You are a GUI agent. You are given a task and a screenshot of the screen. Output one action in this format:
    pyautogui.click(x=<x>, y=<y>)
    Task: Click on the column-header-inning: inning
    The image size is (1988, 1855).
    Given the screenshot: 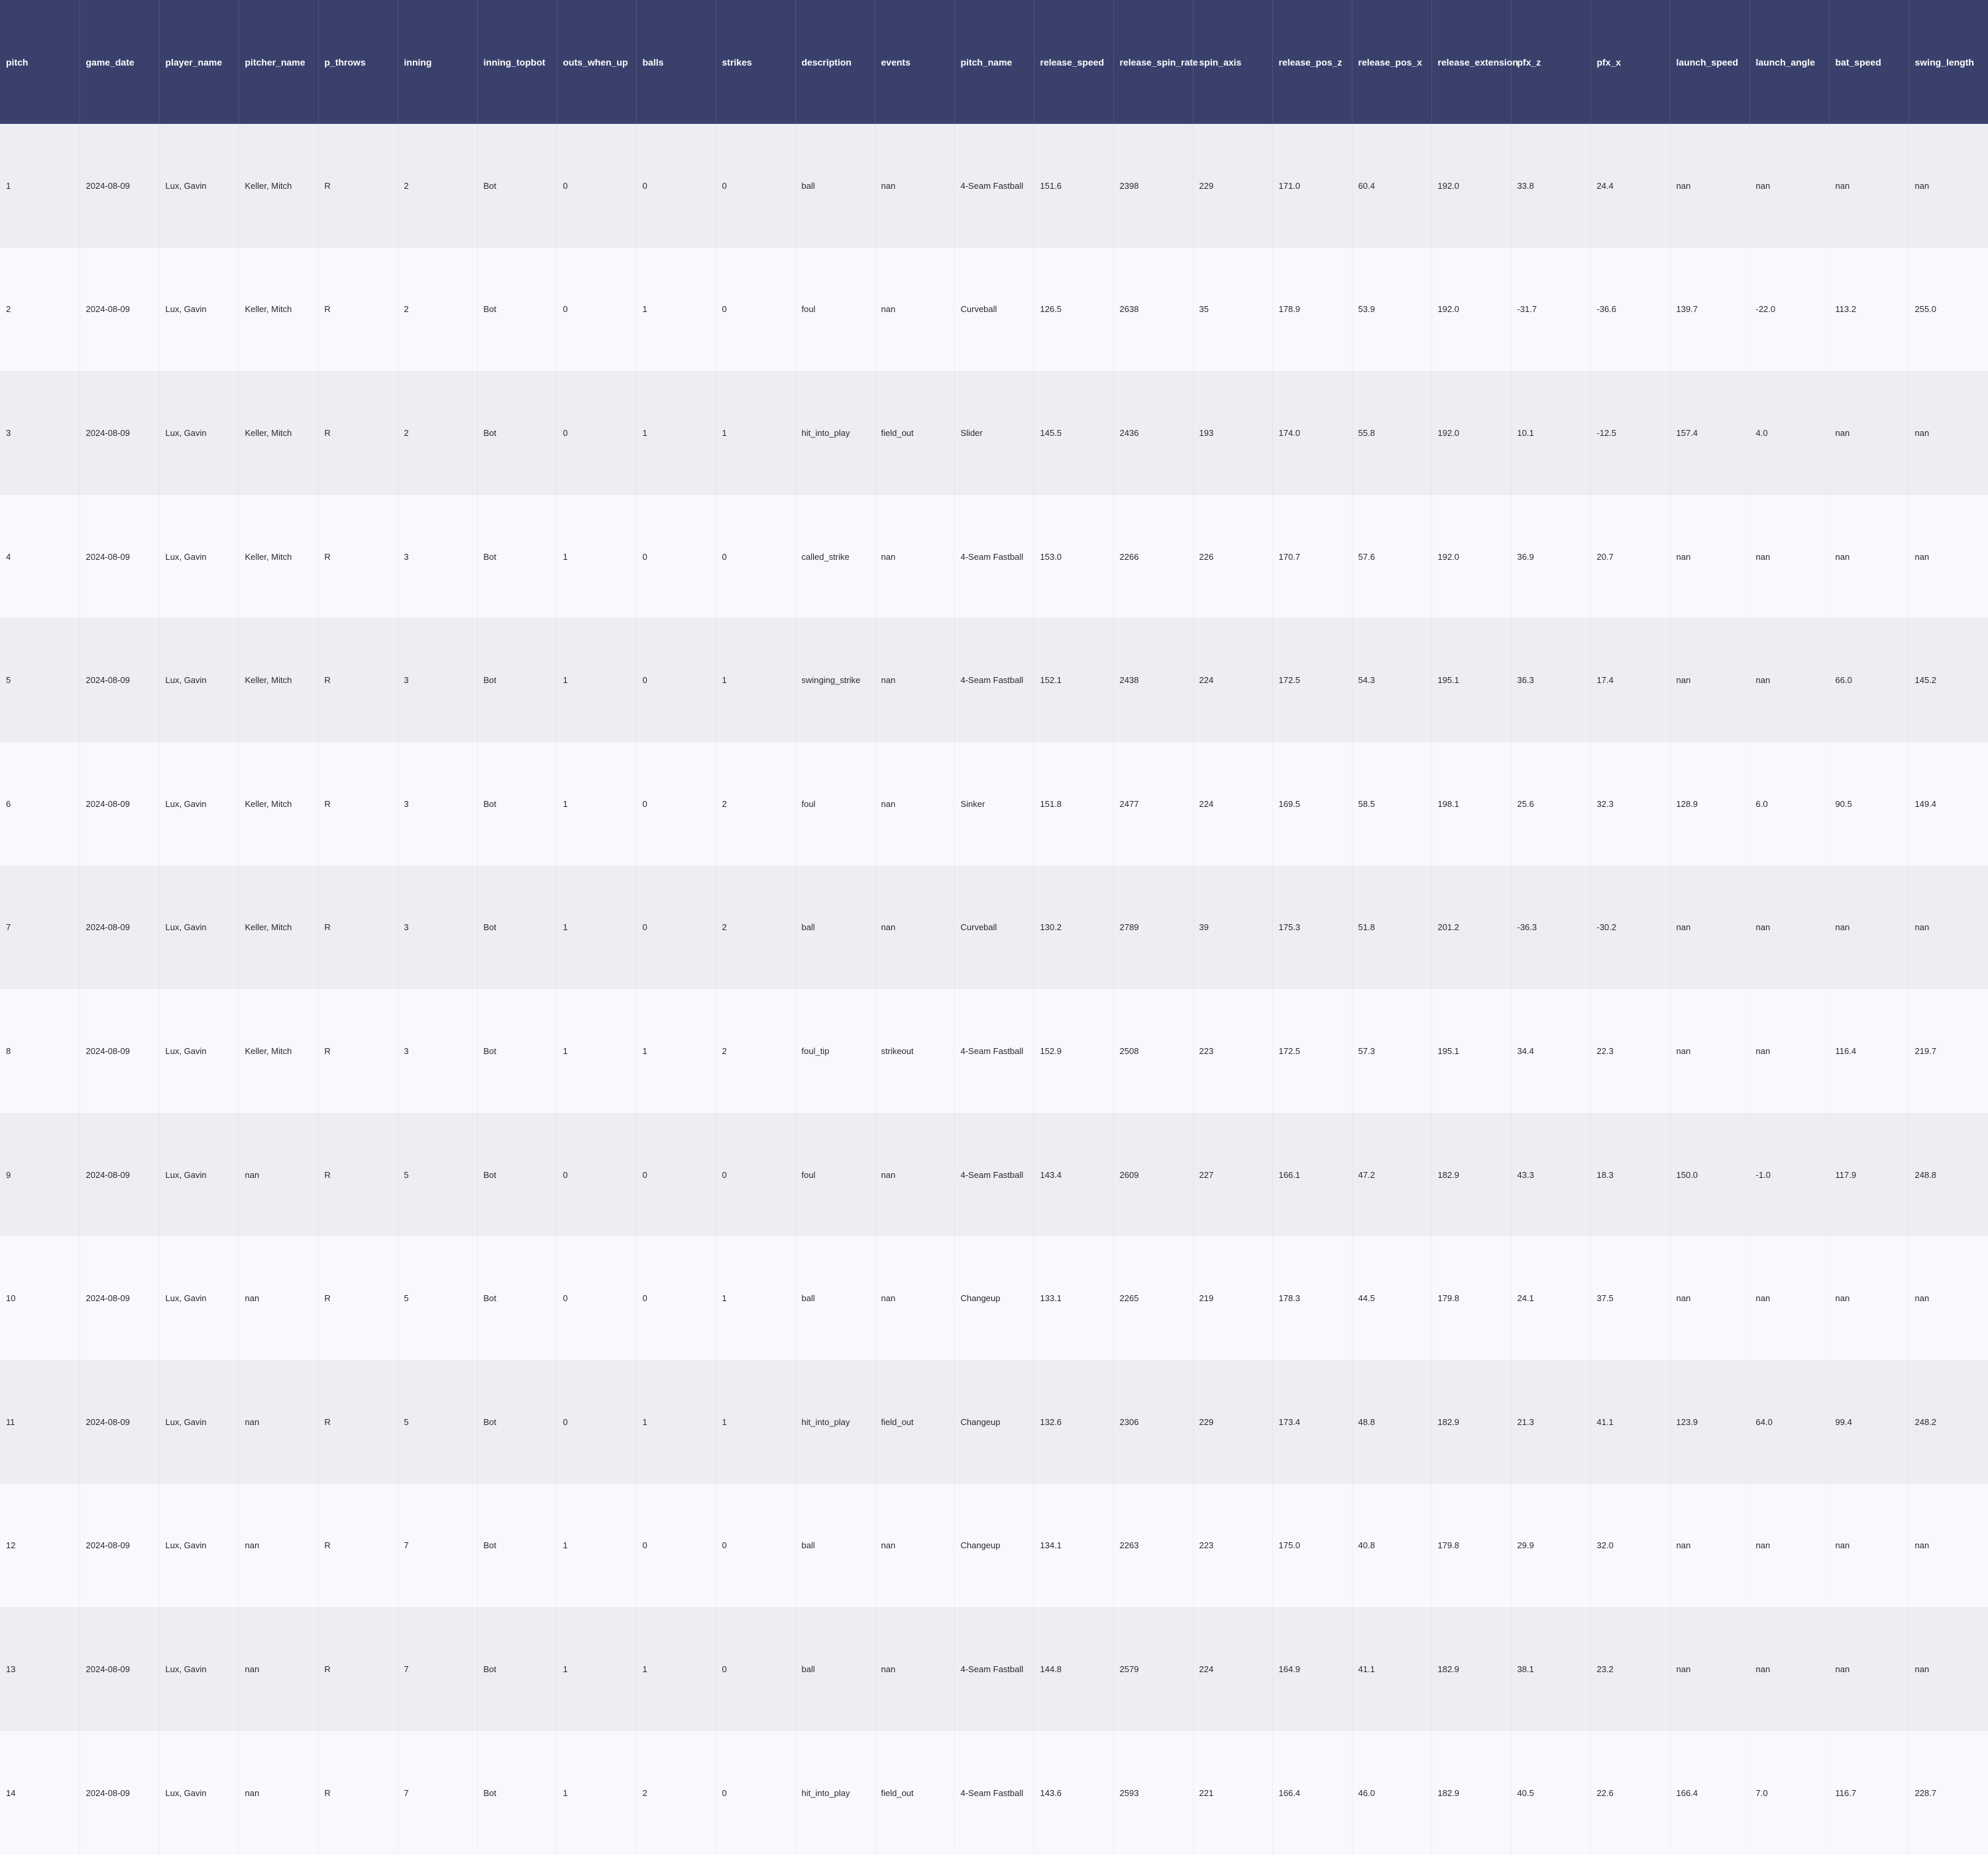 What is the action you would take?
    pyautogui.click(x=438, y=62)
    